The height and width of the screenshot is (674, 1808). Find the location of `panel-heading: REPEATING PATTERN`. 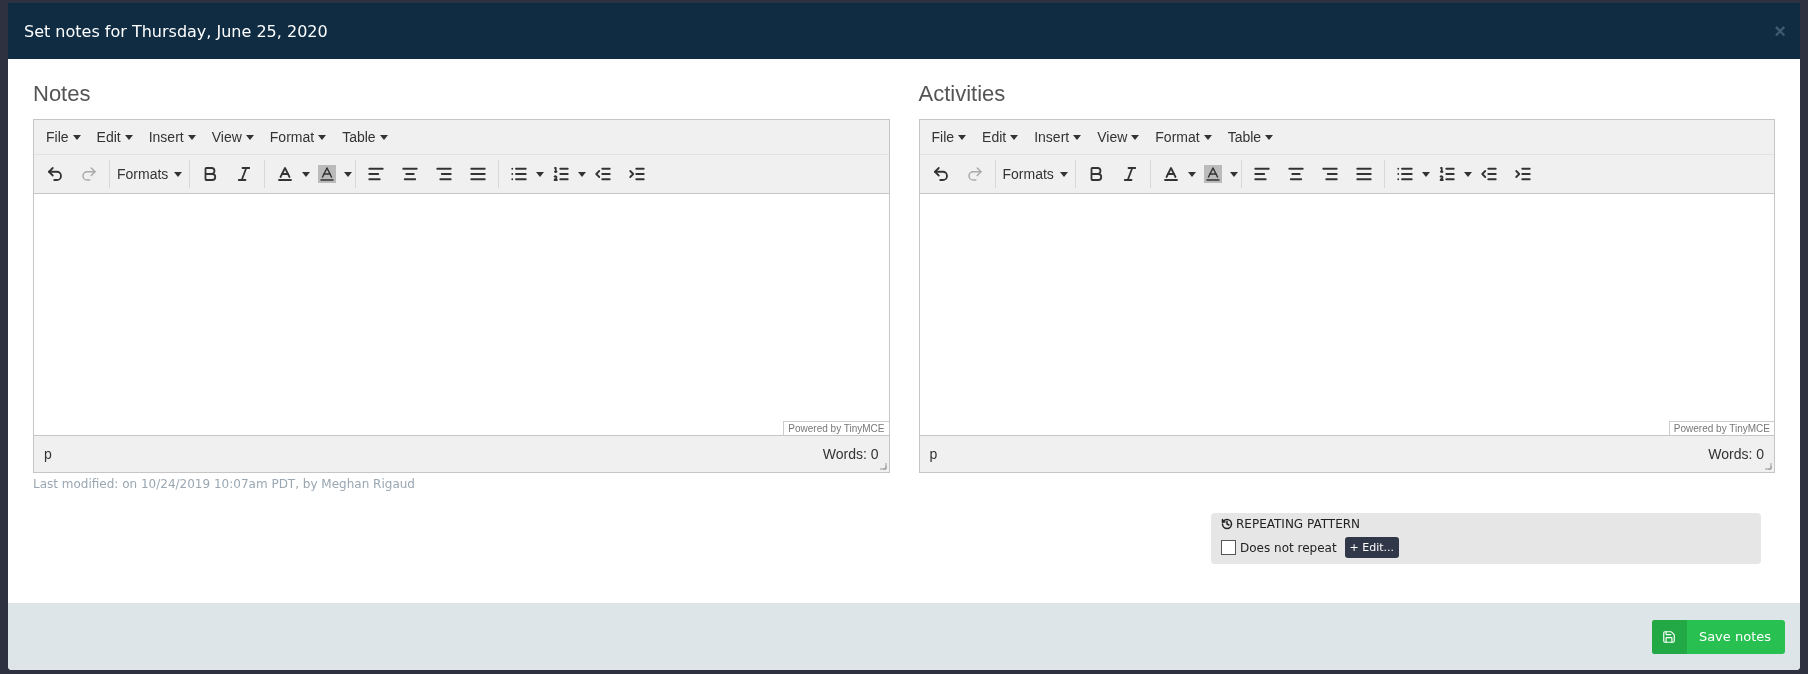

panel-heading: REPEATING PATTERN is located at coordinates (1298, 524).